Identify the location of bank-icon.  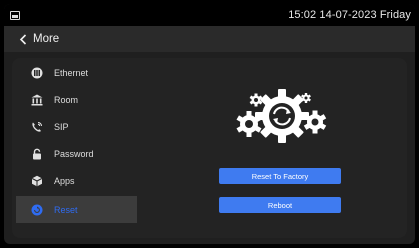
(37, 100).